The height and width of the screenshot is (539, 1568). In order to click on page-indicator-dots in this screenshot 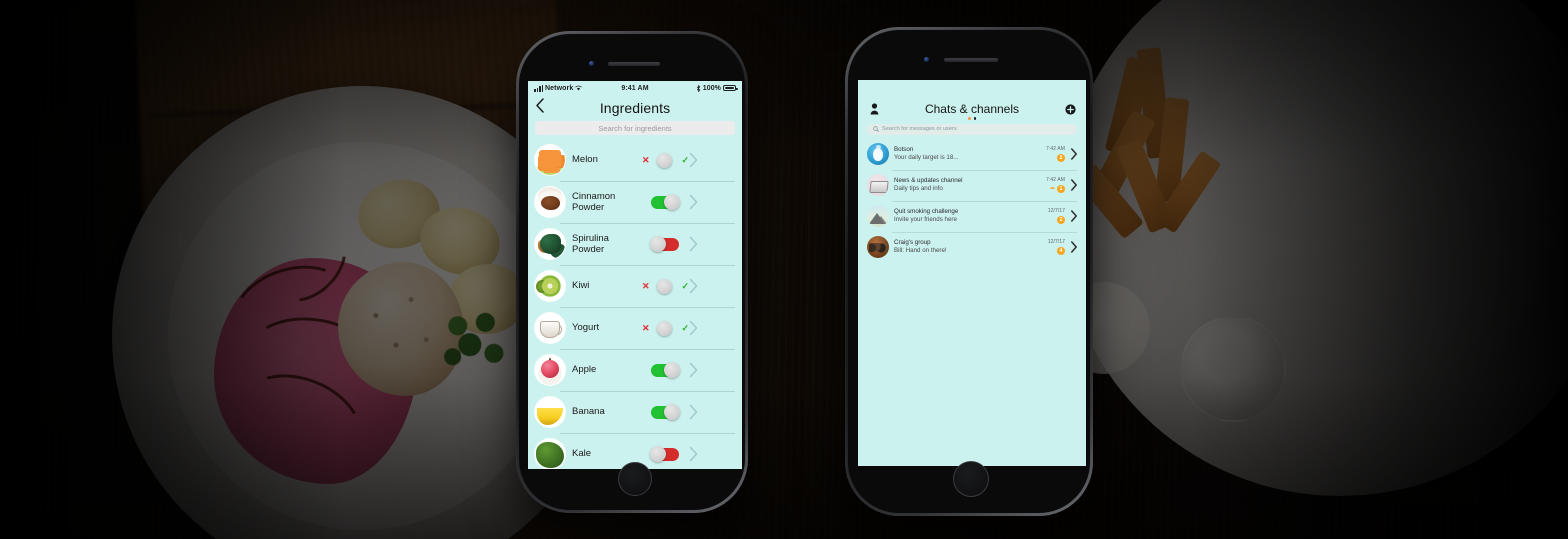, I will do `click(972, 118)`.